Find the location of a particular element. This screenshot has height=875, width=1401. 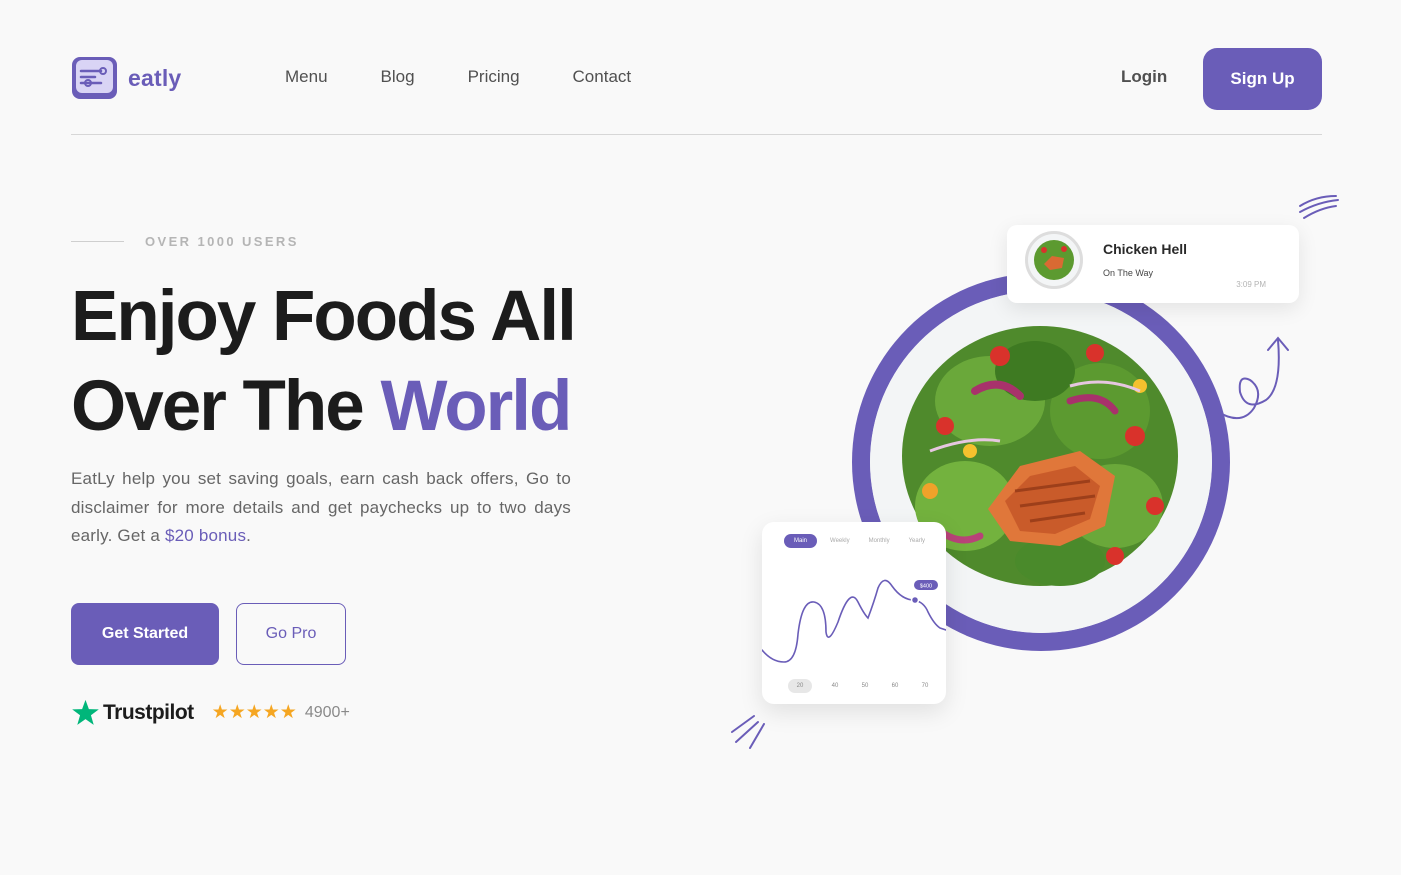

x-label-active: 20 is located at coordinates (800, 686).